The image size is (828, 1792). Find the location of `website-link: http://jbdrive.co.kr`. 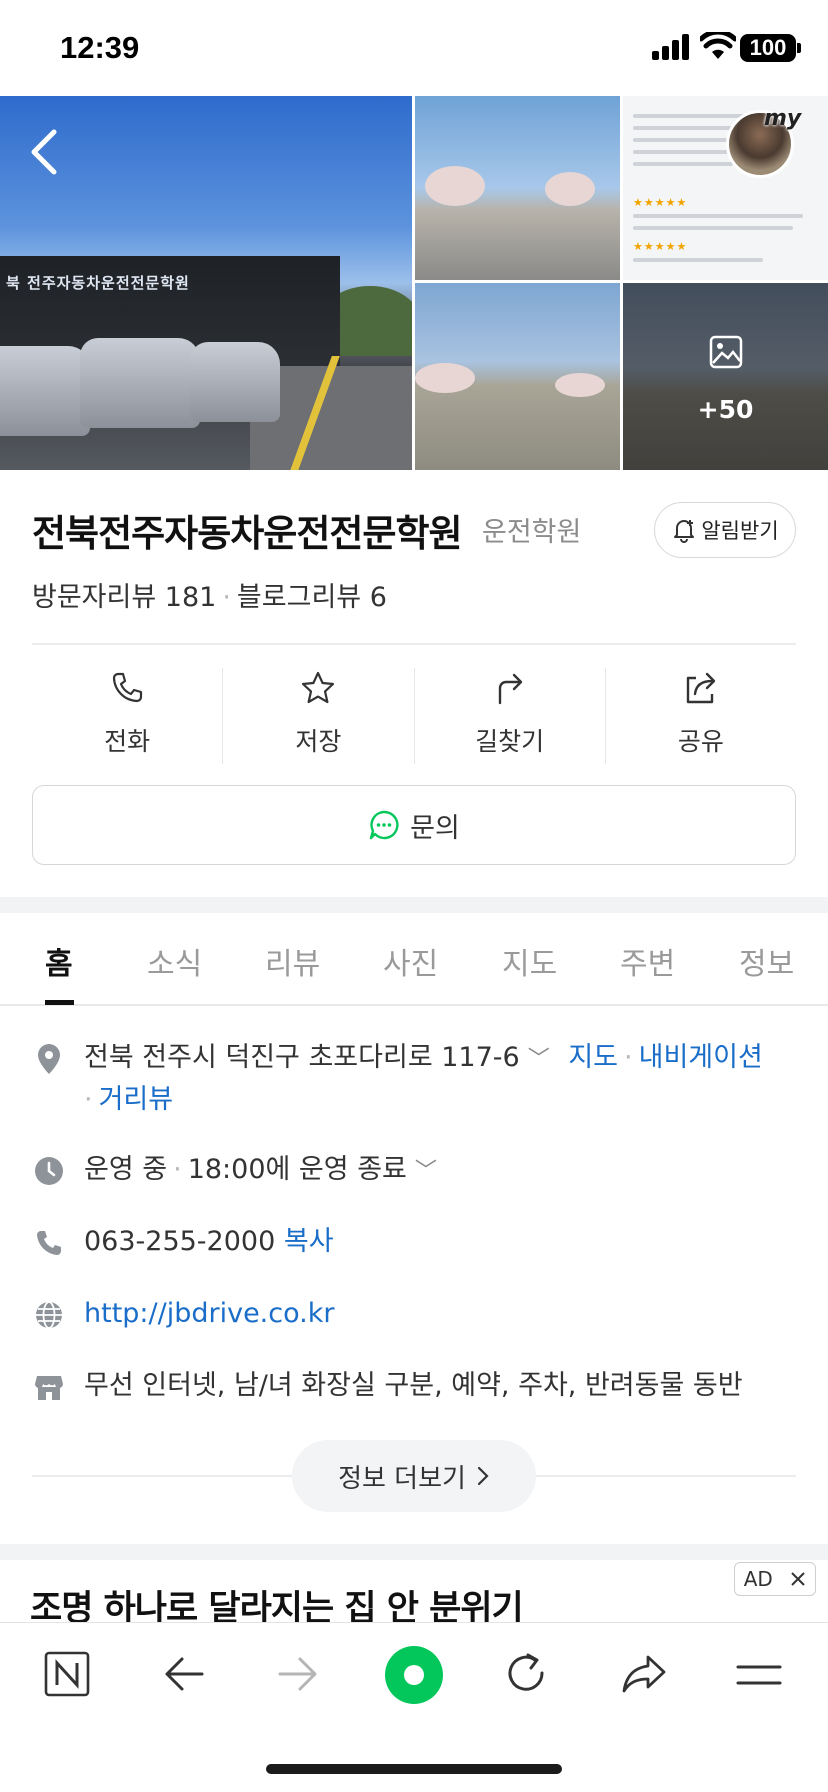

website-link: http://jbdrive.co.kr is located at coordinates (209, 1313).